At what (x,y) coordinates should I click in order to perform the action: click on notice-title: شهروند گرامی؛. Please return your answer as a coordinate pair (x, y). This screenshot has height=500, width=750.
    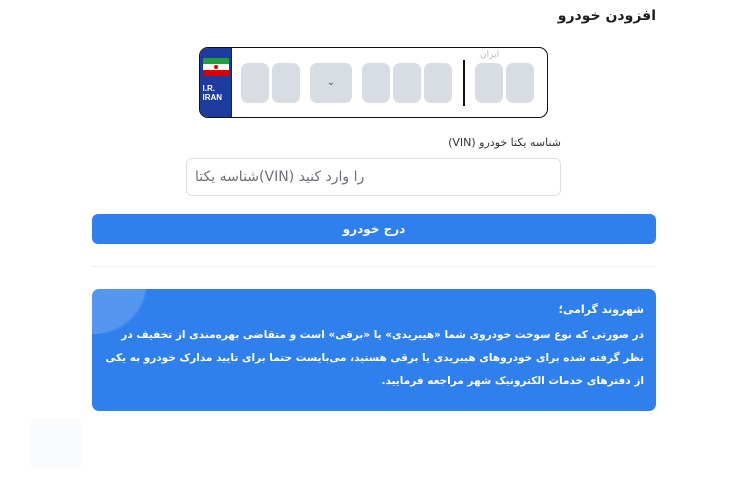
    Looking at the image, I should click on (601, 309).